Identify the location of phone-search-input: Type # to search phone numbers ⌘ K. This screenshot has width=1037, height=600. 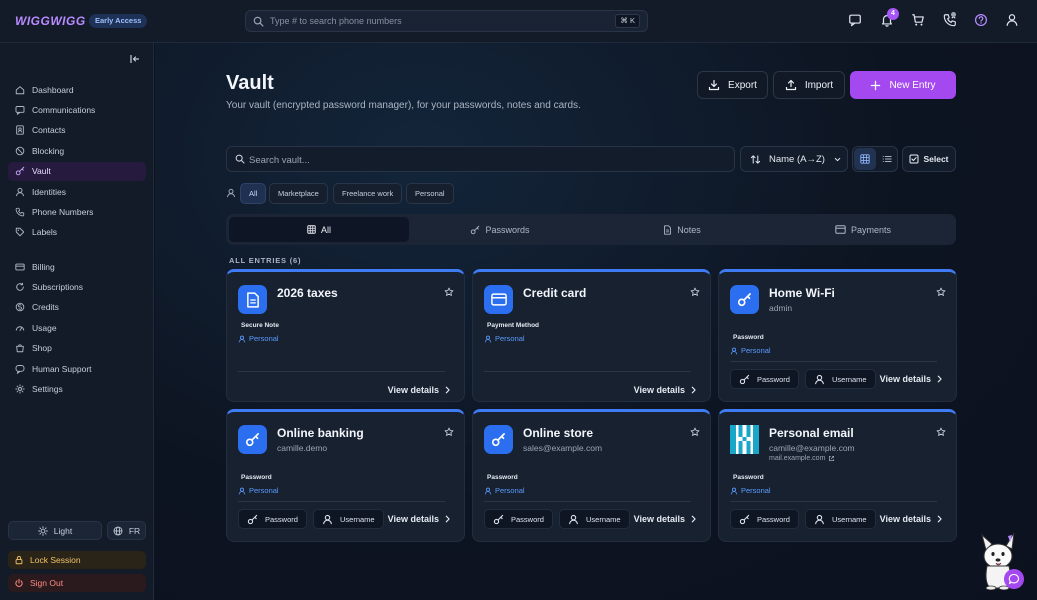
(446, 21).